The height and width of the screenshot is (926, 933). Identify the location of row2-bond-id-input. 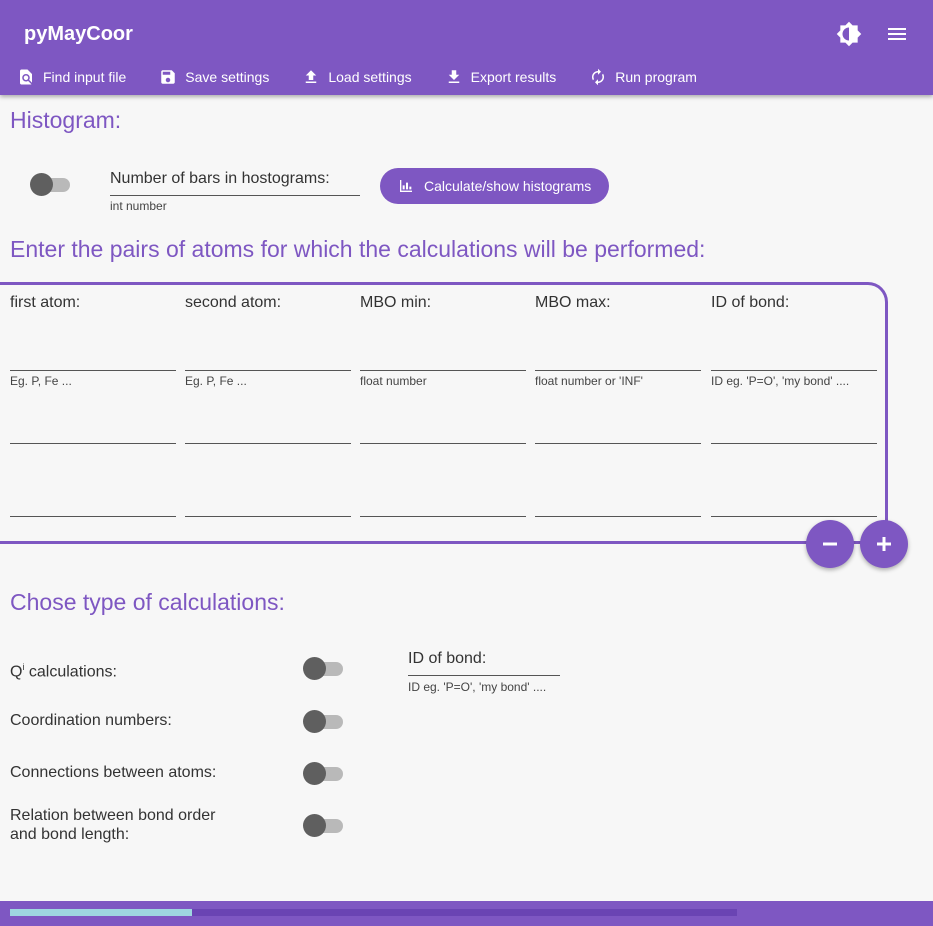
(794, 430).